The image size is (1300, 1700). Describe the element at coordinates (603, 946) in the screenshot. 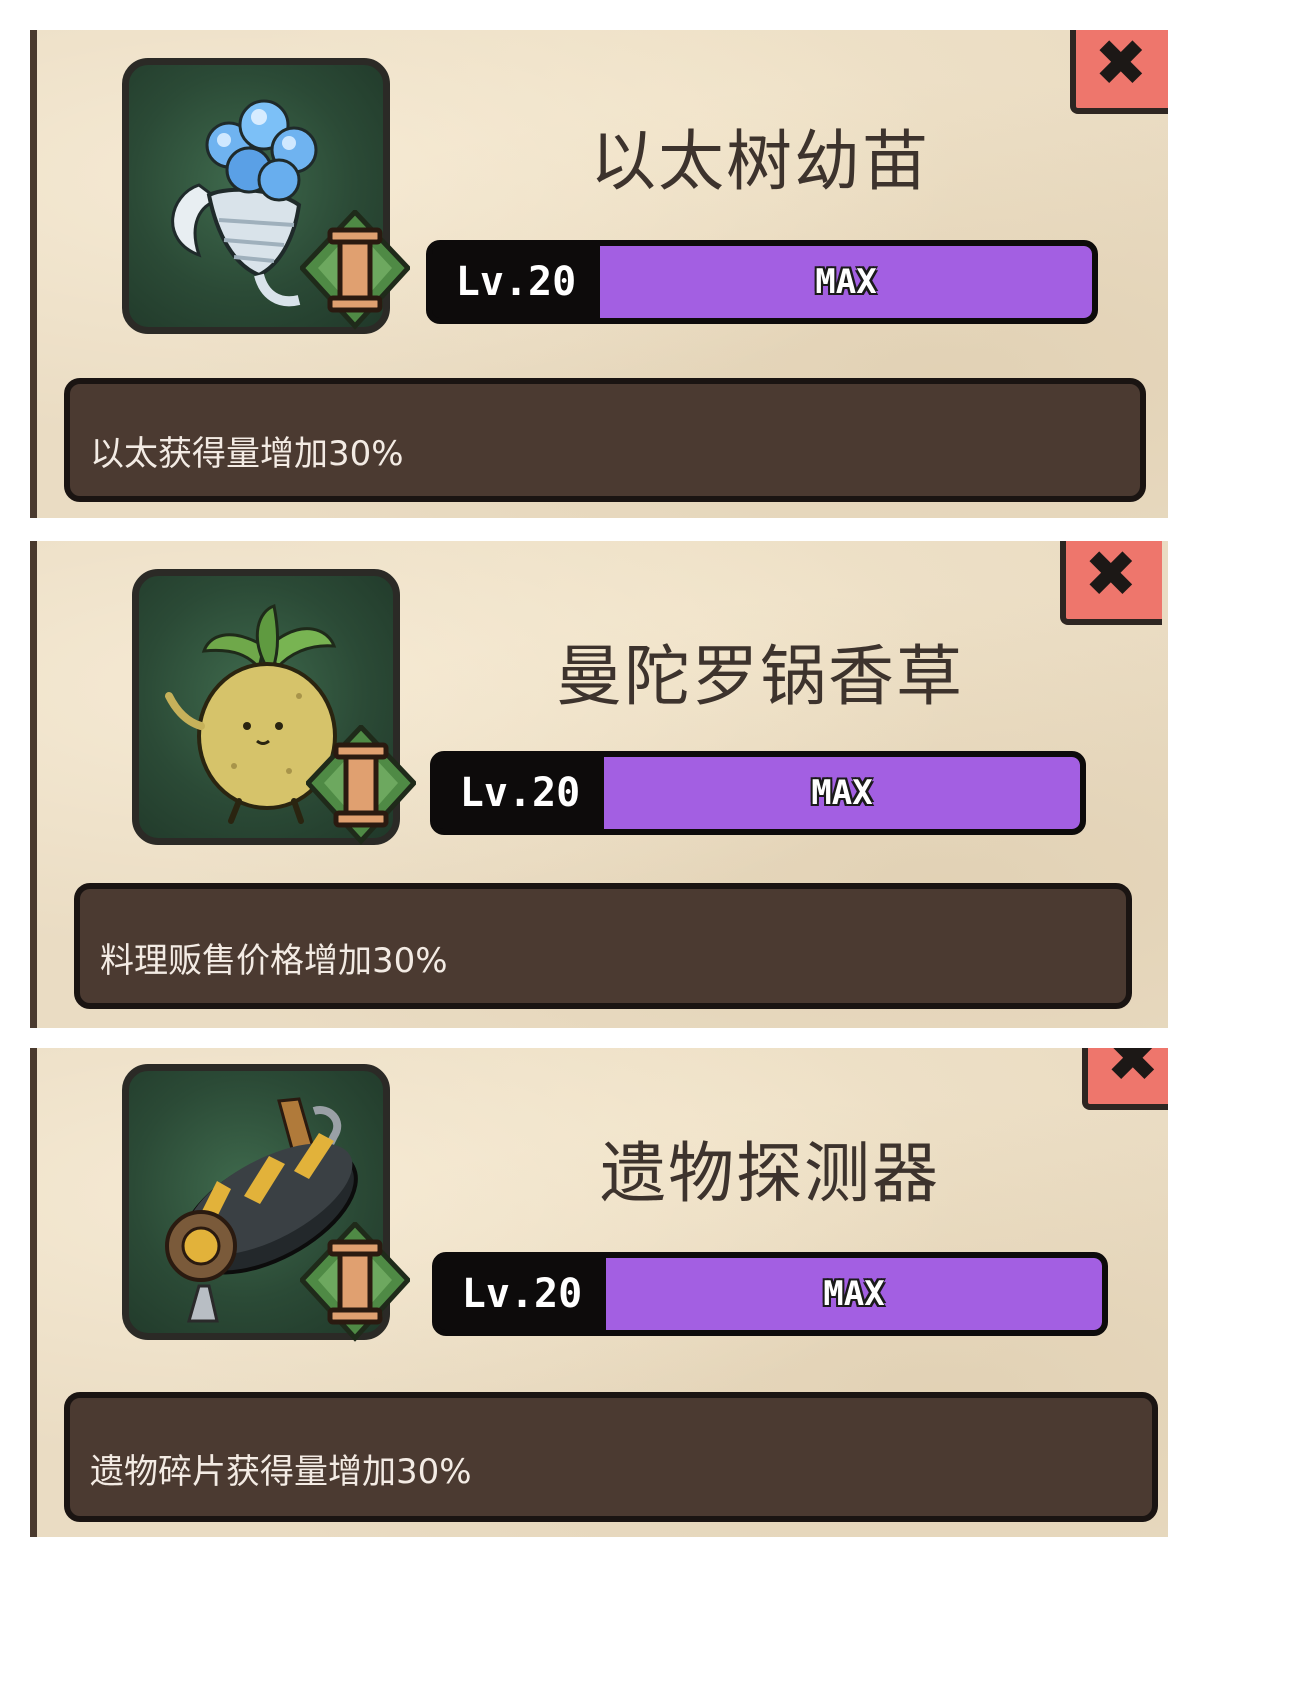

I see `description-box: 料理贩售价格增加30%` at that location.